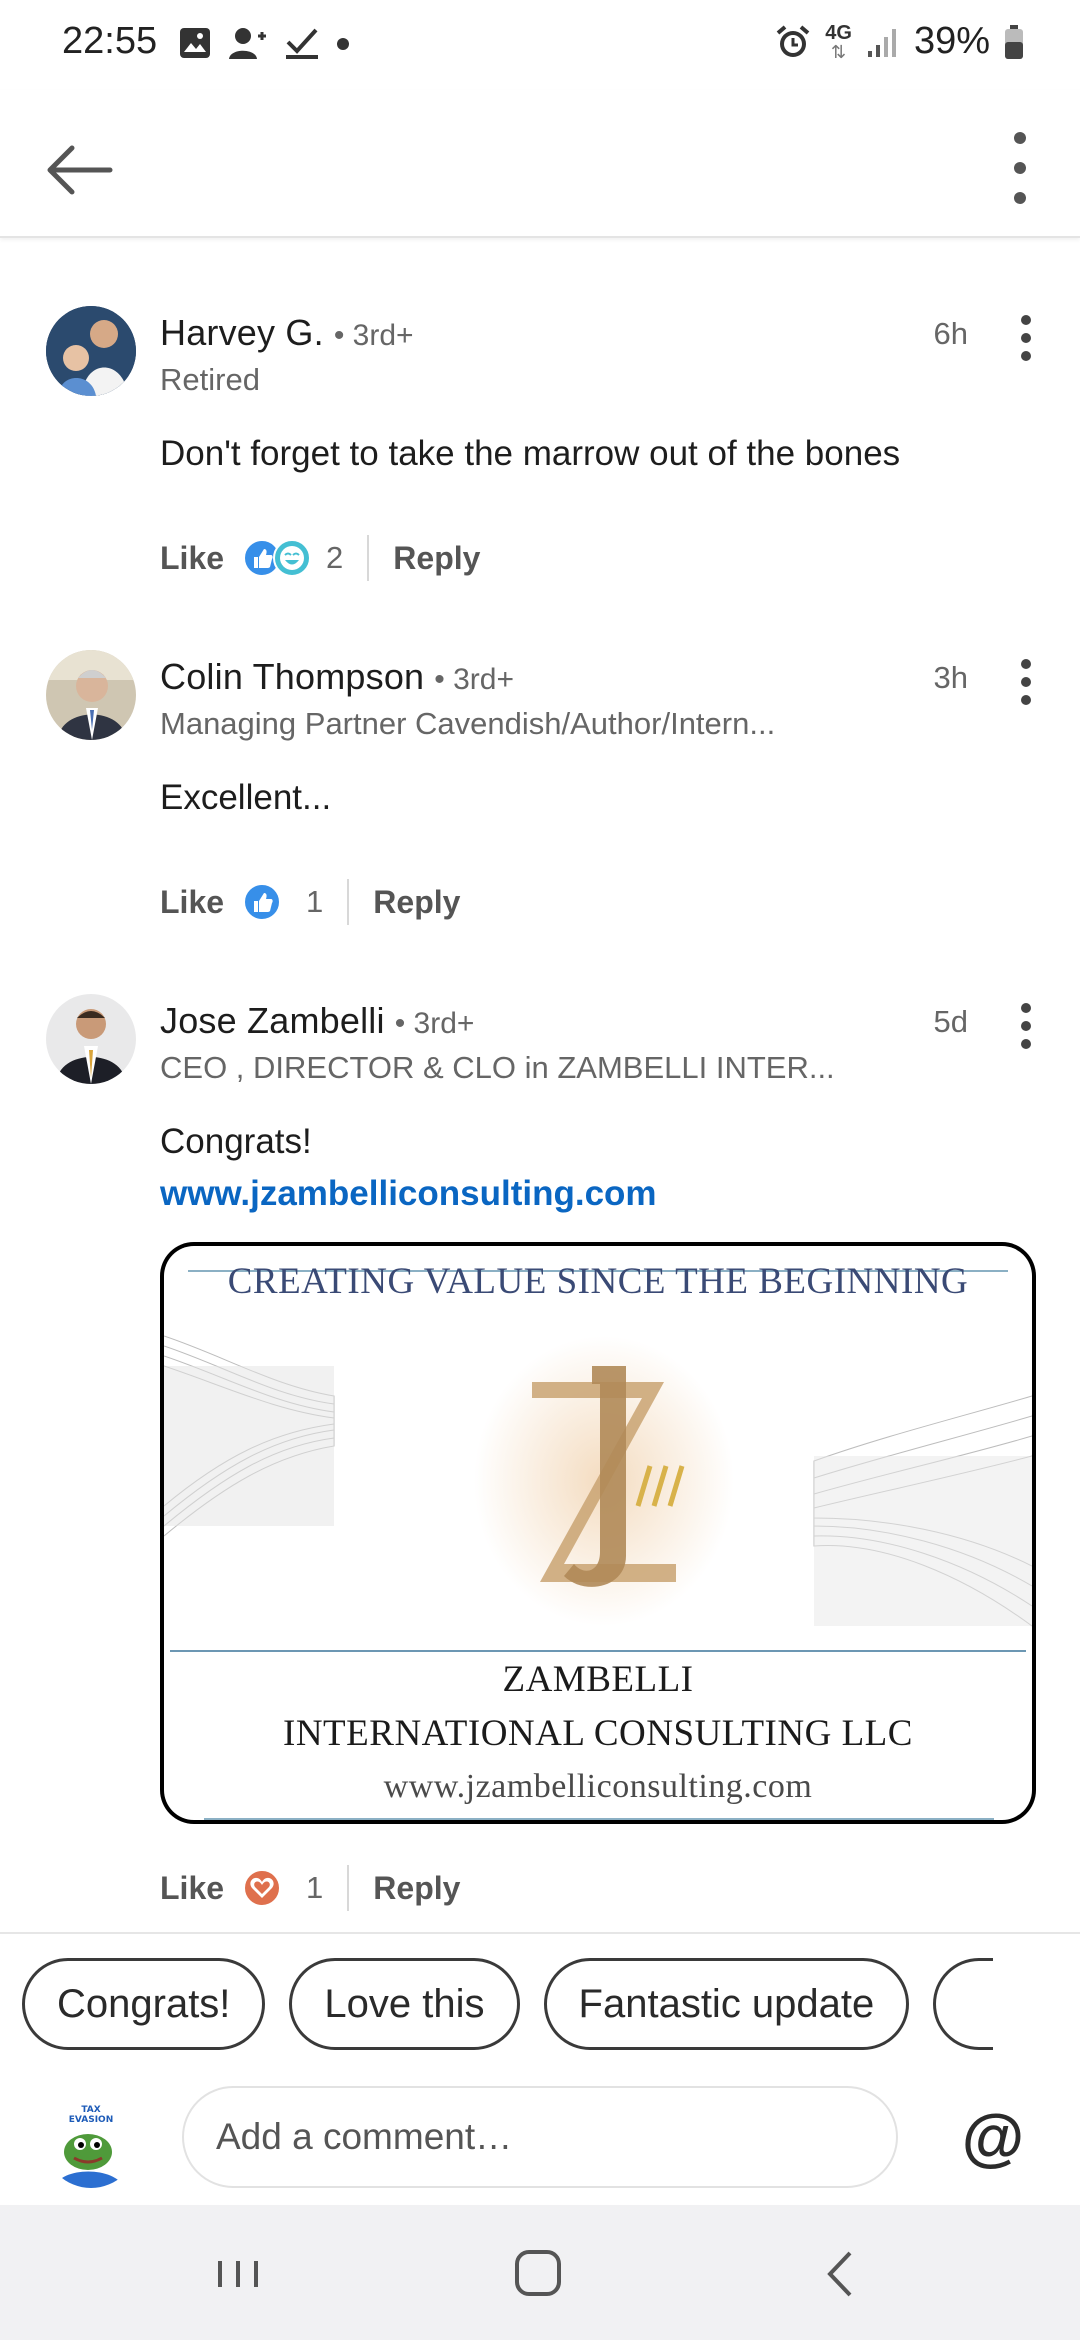 The height and width of the screenshot is (2340, 1080). I want to click on app-header, so click(540, 164).